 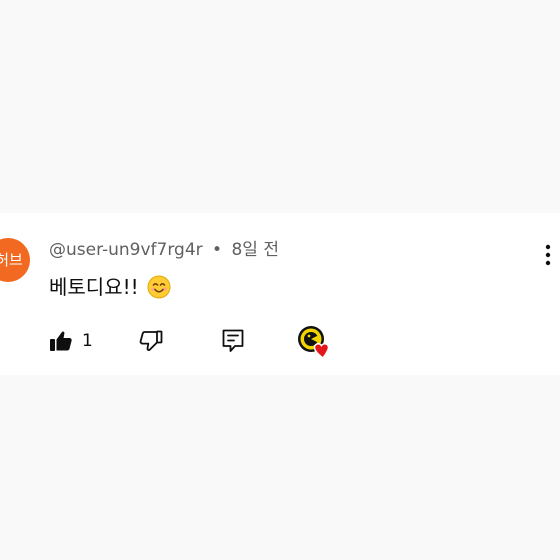 I want to click on thumbs-down-outline-icon, so click(x=151, y=340).